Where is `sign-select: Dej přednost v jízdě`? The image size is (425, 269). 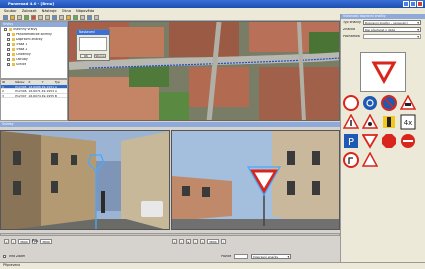 sign-select: Dej přednost v jízdě is located at coordinates (392, 29).